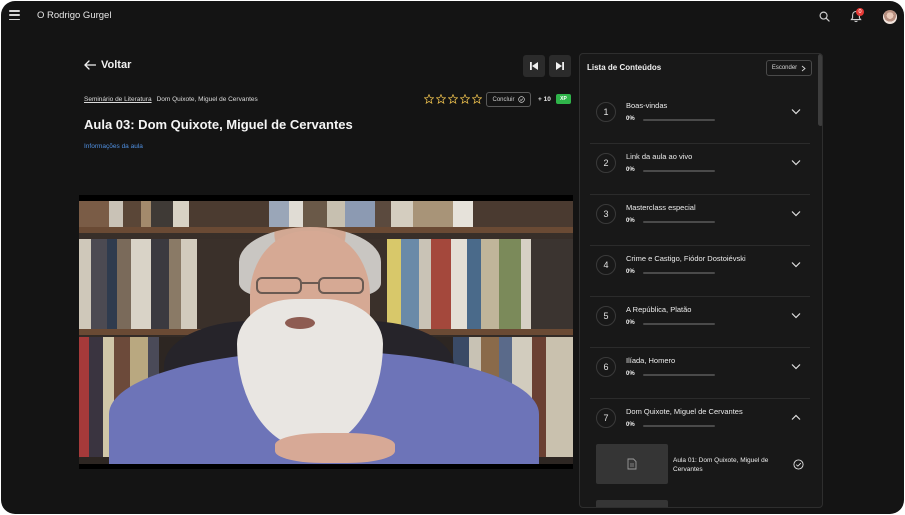 Image resolution: width=905 pixels, height=515 pixels. Describe the element at coordinates (606, 112) in the screenshot. I see `module-number: 1` at that location.